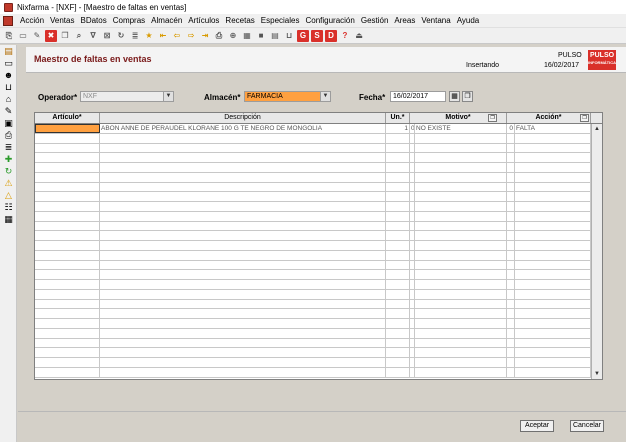  Describe the element at coordinates (8, 135) in the screenshot. I see `printer-icon: ⎙` at that location.